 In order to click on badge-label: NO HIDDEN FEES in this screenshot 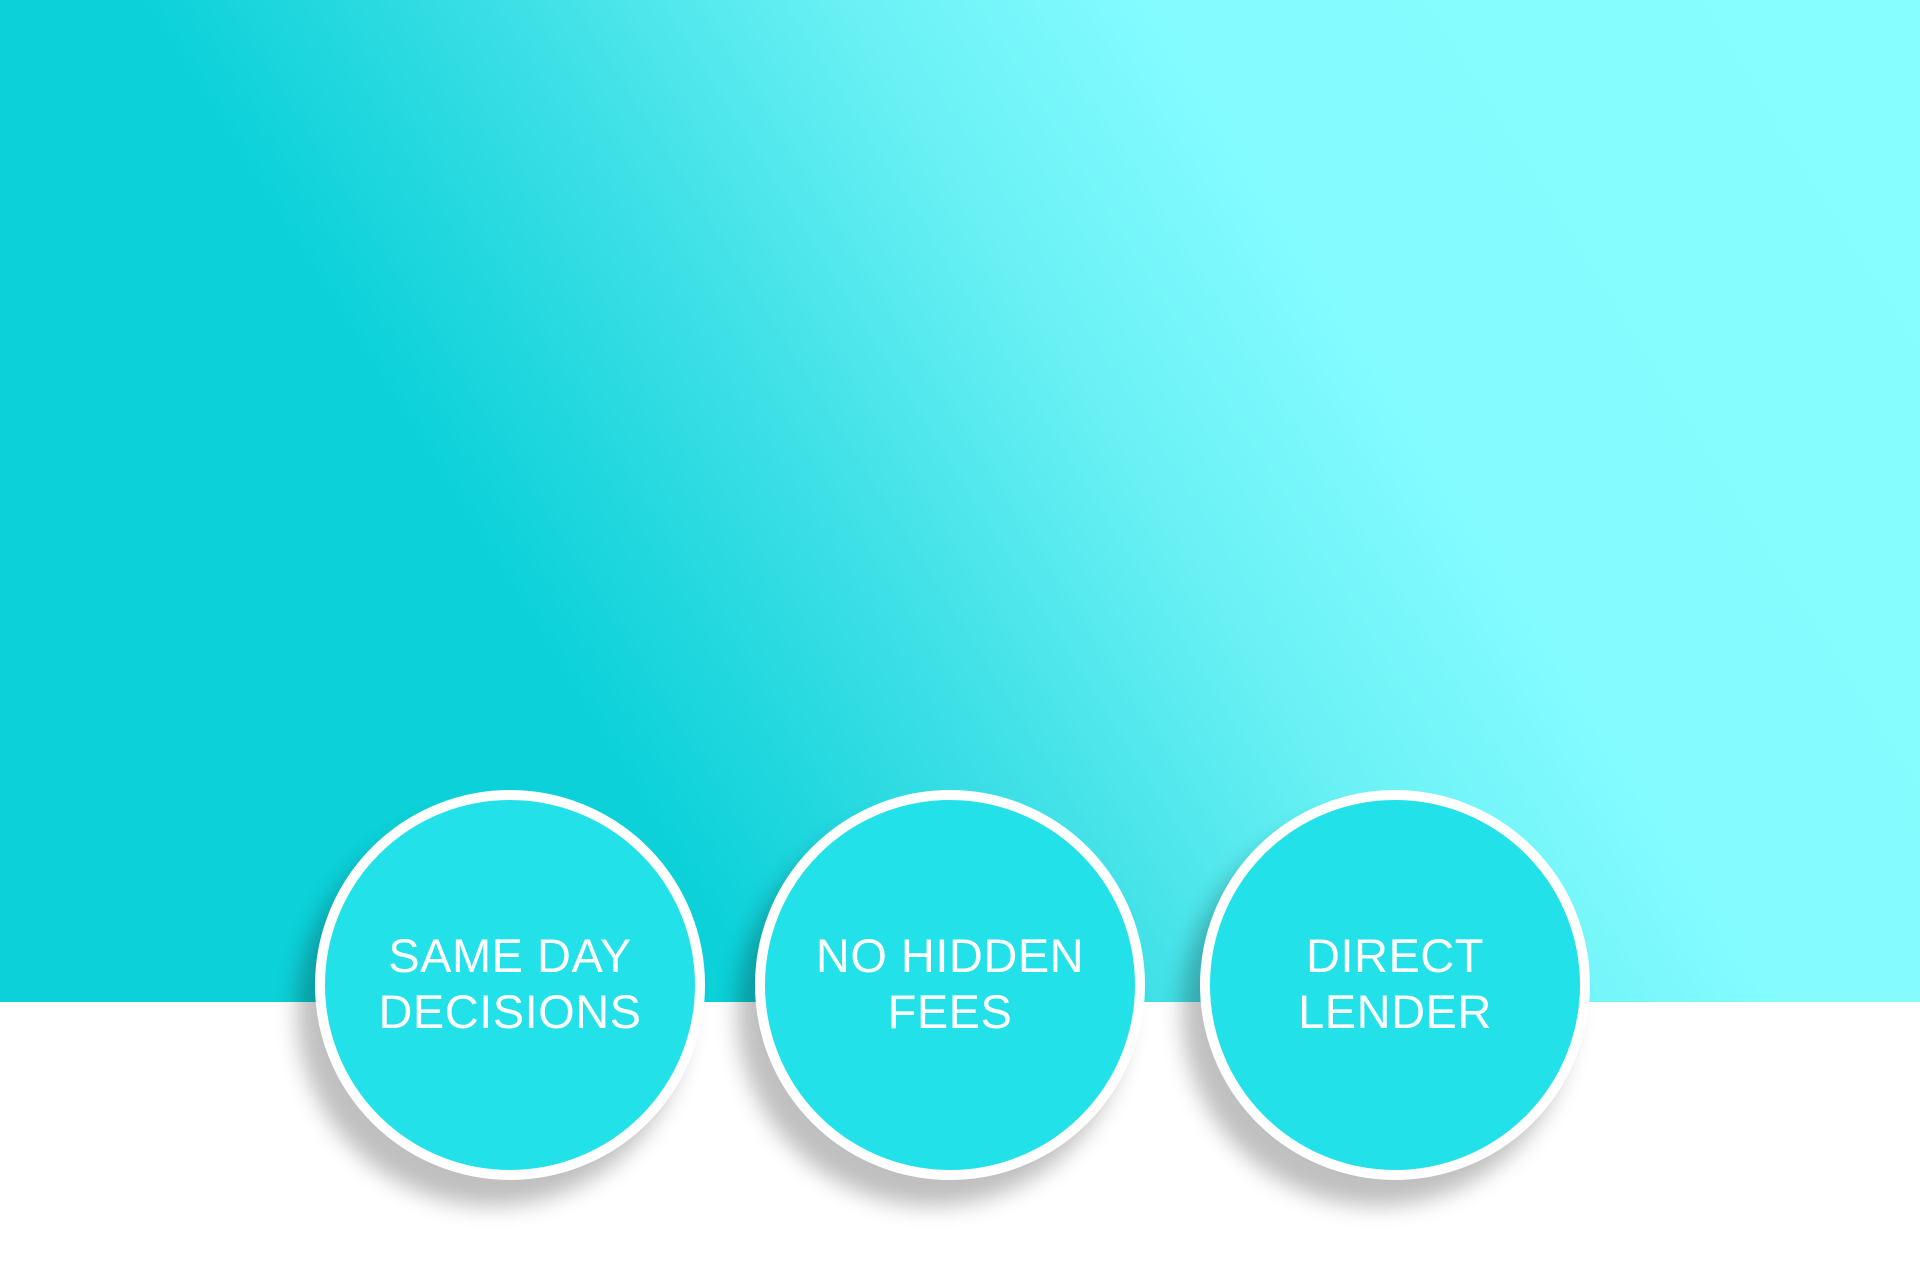, I will do `click(950, 983)`.